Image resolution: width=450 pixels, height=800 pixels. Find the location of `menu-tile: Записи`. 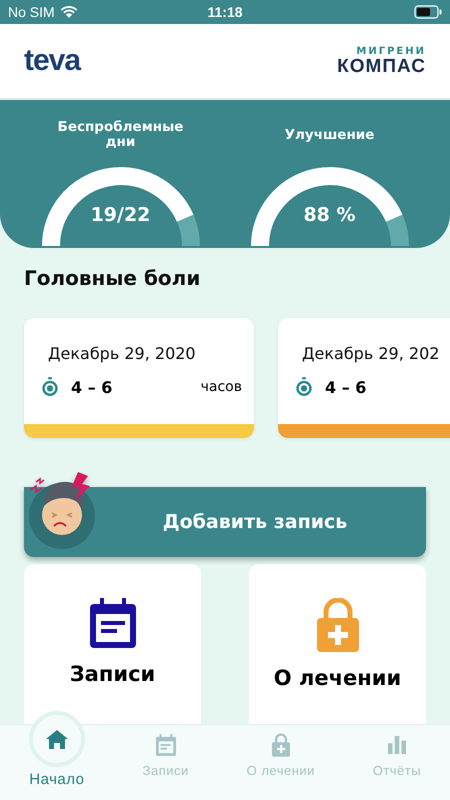

menu-tile: Записи is located at coordinates (112, 644).